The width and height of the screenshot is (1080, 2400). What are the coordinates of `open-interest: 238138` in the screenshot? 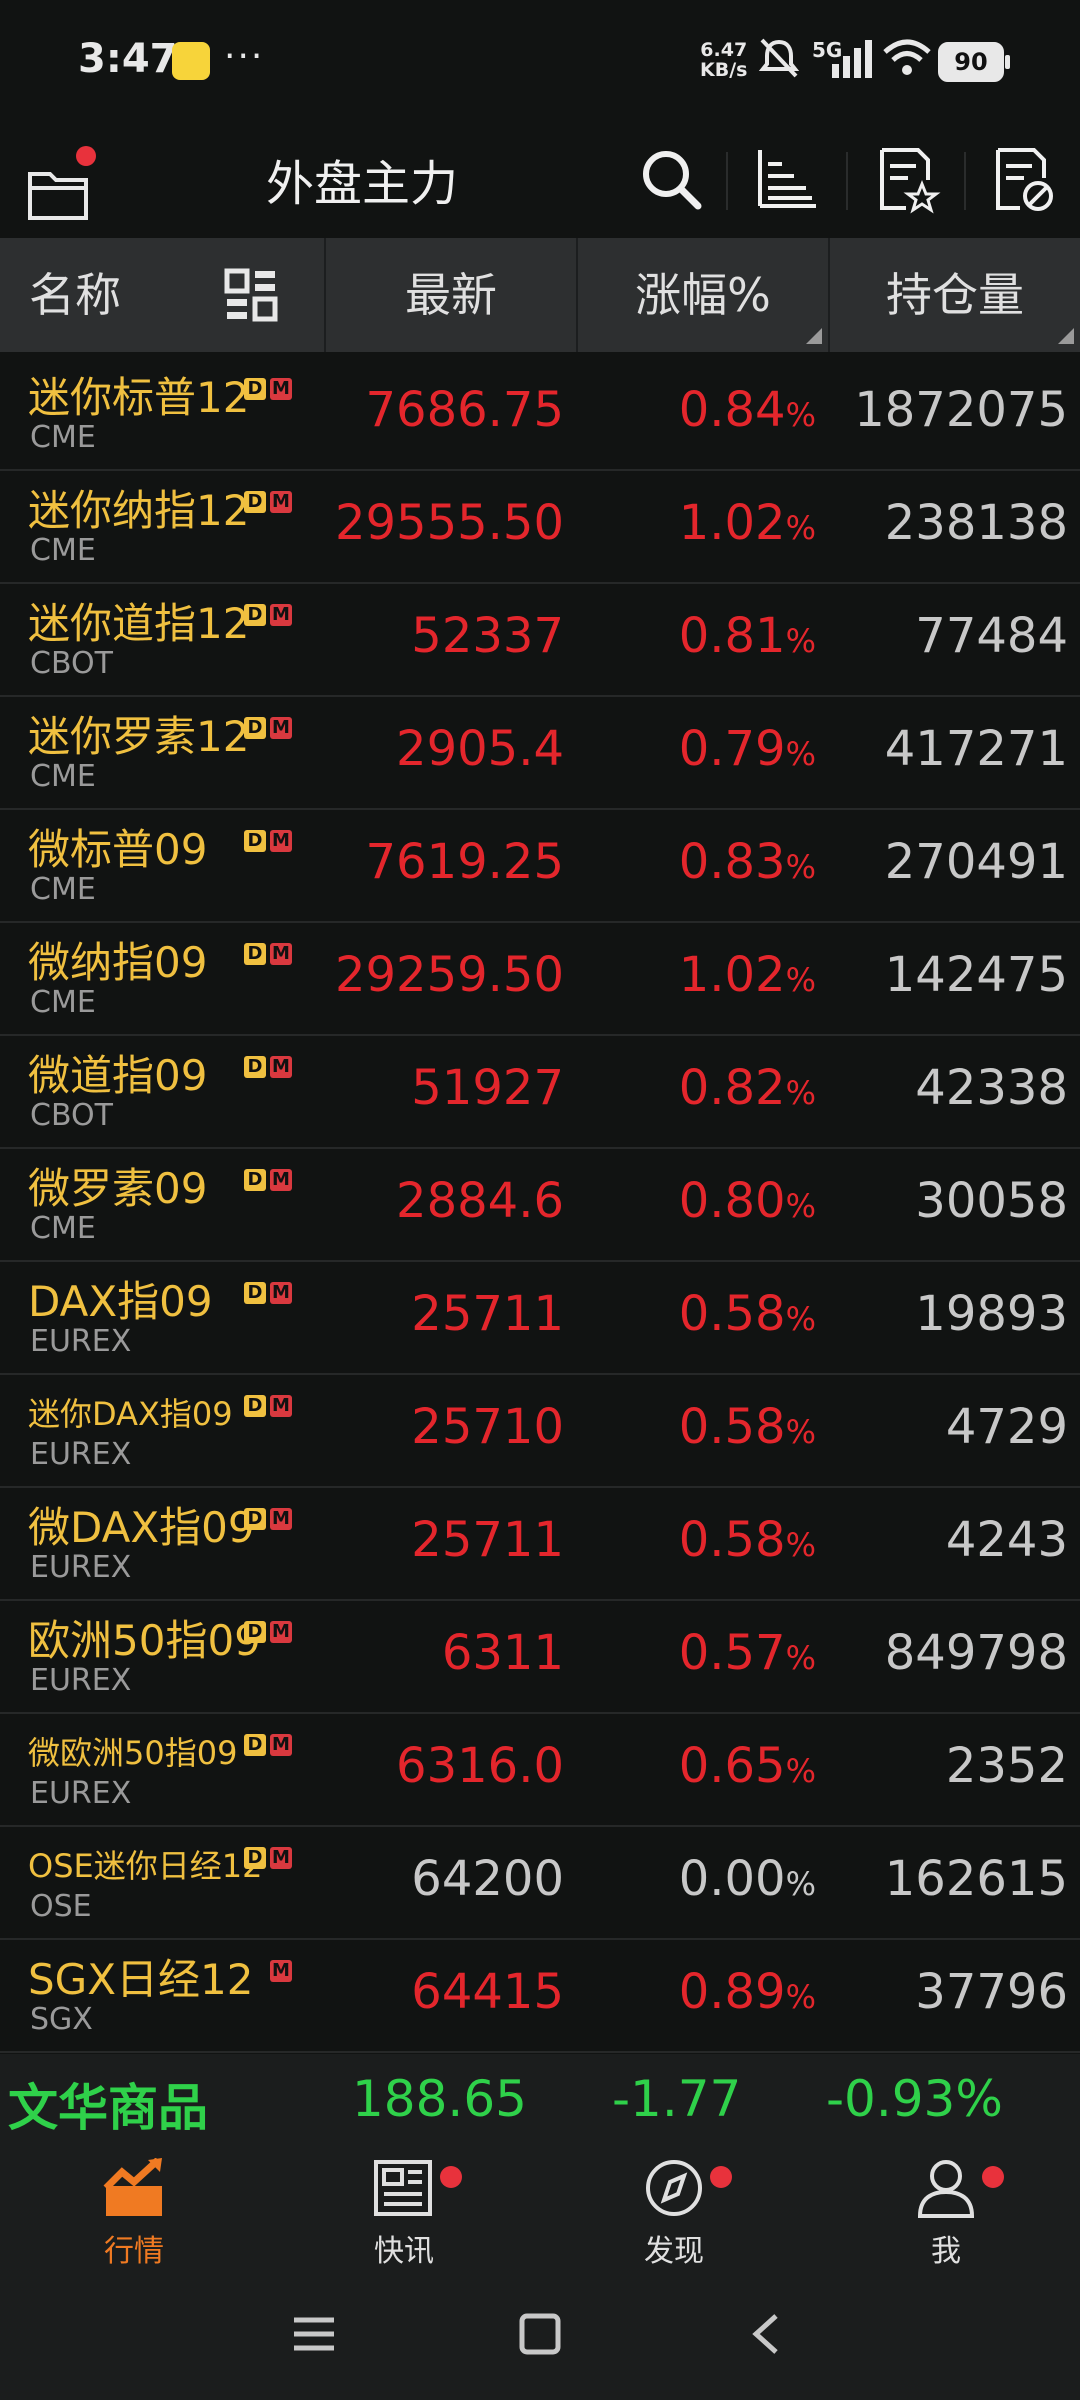 It's located at (976, 523).